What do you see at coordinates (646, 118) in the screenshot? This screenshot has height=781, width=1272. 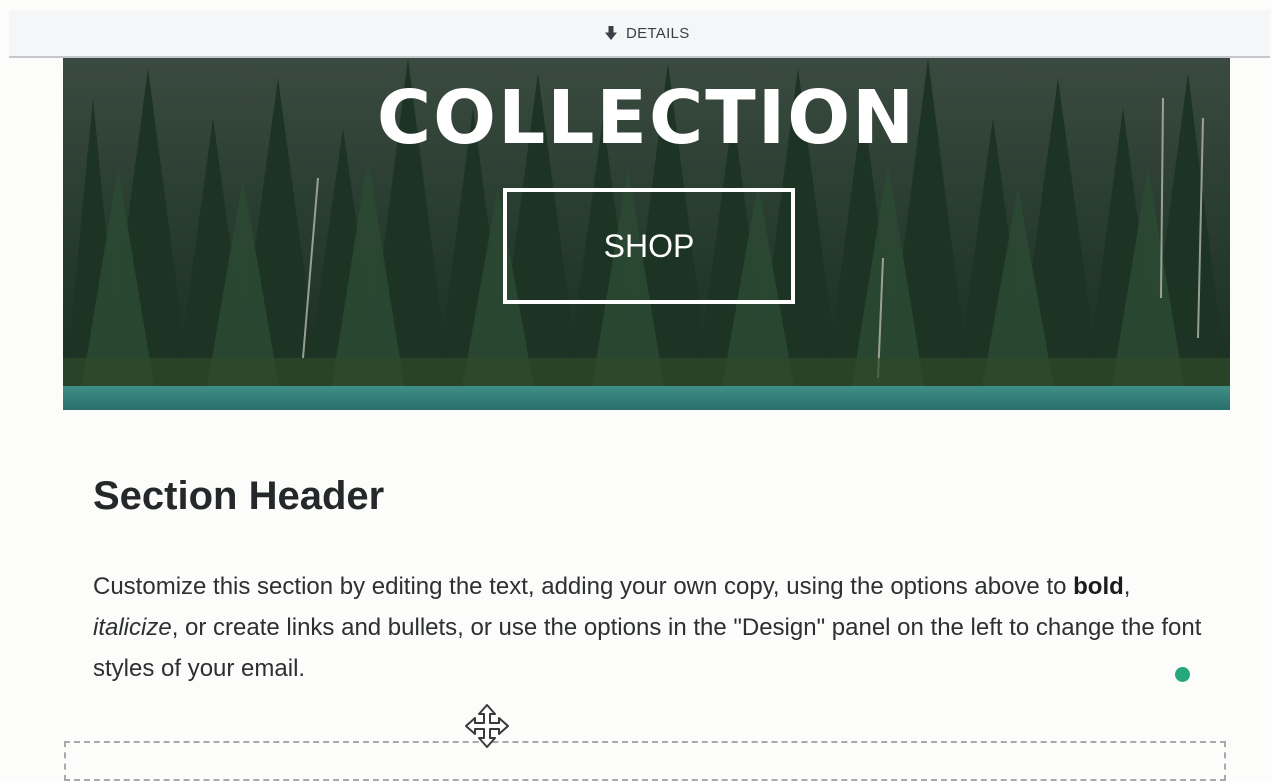 I see `hero-title: COLLECTION` at bounding box center [646, 118].